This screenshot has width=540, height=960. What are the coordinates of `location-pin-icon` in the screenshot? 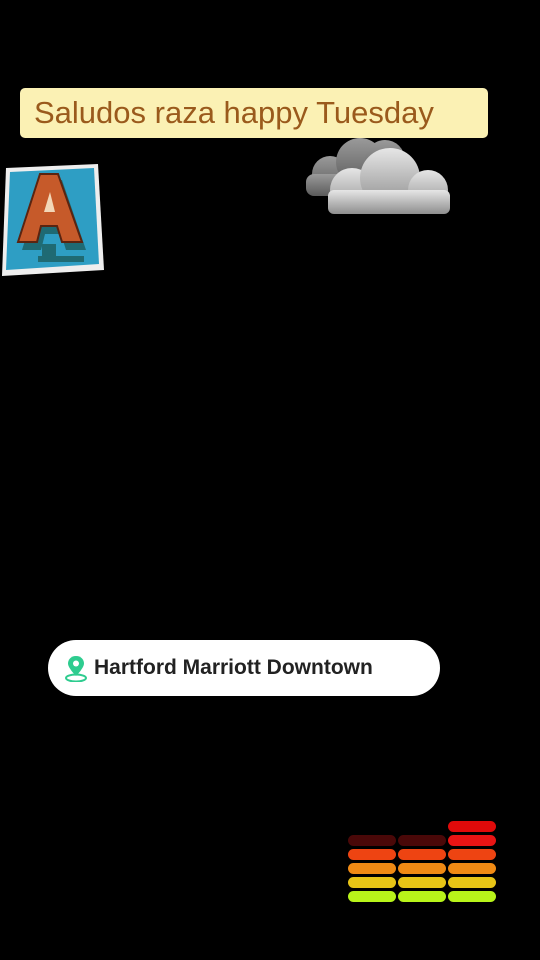 It's located at (76, 669).